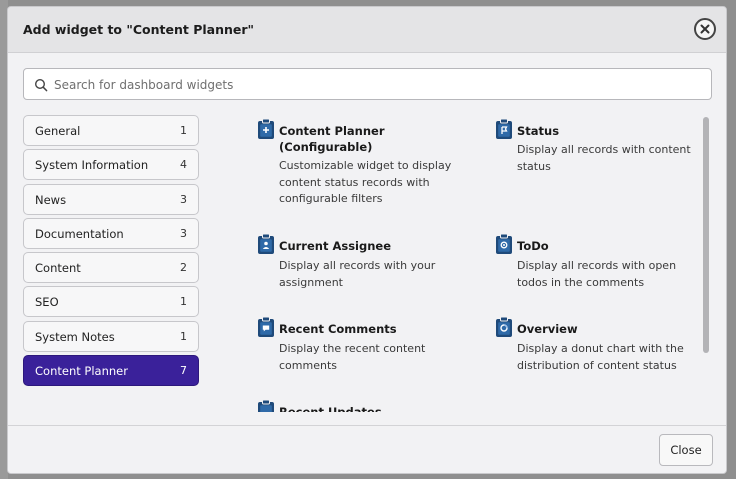 This screenshot has width=736, height=479. Describe the element at coordinates (705, 29) in the screenshot. I see `close-icon` at that location.